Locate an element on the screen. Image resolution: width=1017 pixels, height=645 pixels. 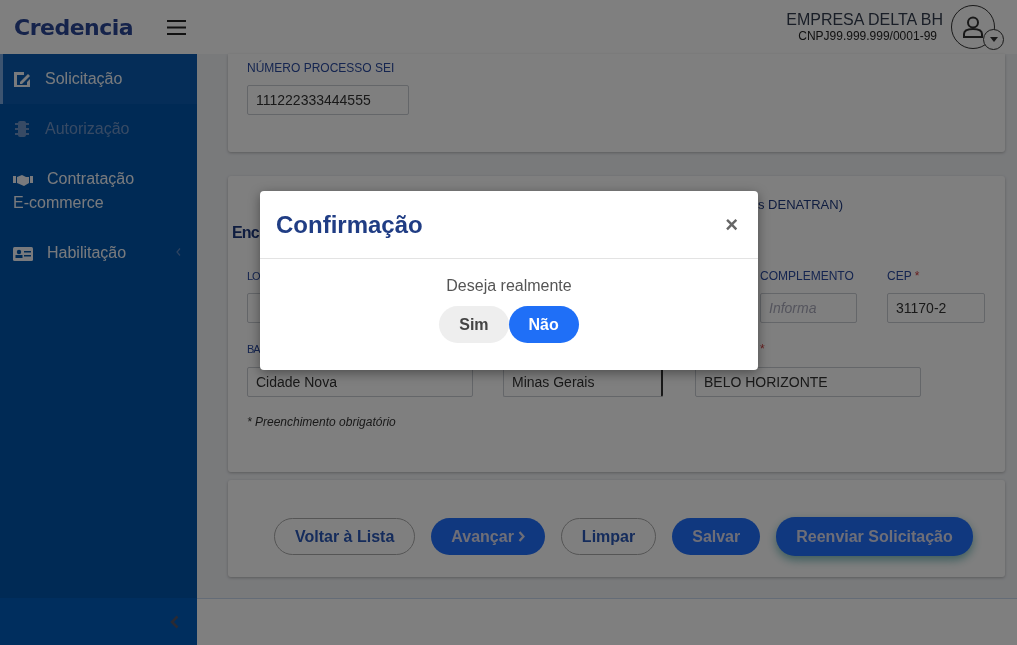
action-button: Salvar is located at coordinates (716, 536).